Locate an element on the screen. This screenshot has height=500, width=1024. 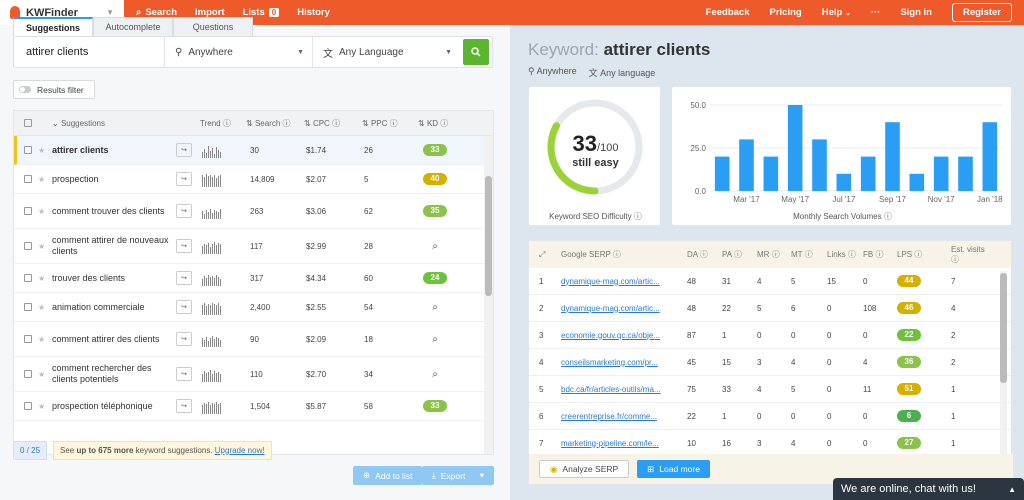
nav-more: ··· is located at coordinates (876, 12).